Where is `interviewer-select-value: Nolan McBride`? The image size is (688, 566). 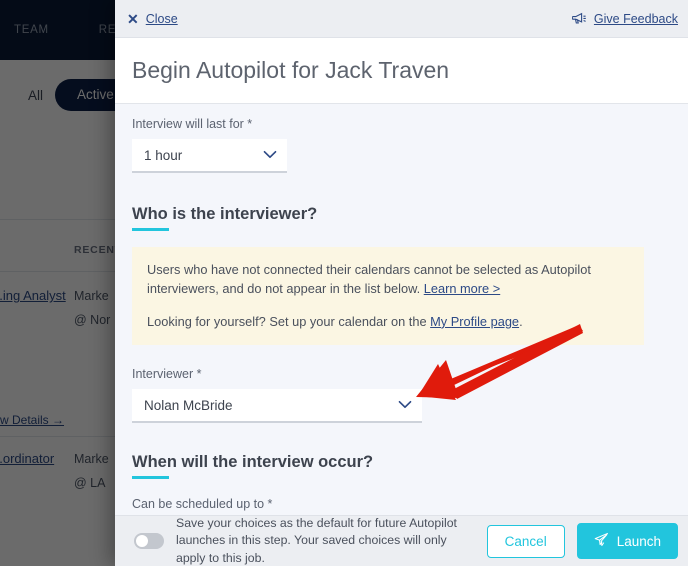
interviewer-select-value: Nolan McBride is located at coordinates (188, 405).